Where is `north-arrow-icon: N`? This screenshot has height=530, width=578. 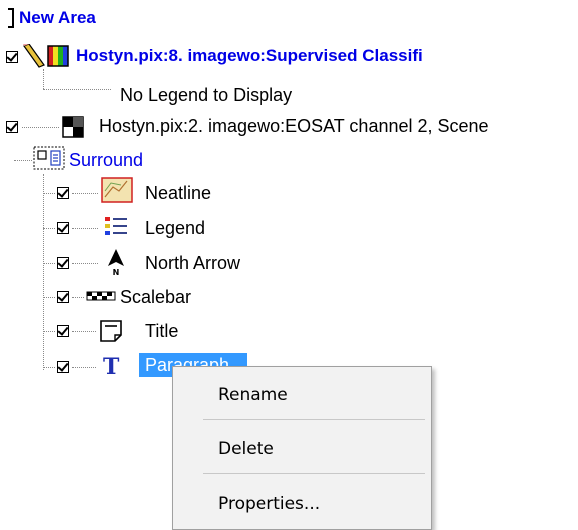 north-arrow-icon: N is located at coordinates (116, 262).